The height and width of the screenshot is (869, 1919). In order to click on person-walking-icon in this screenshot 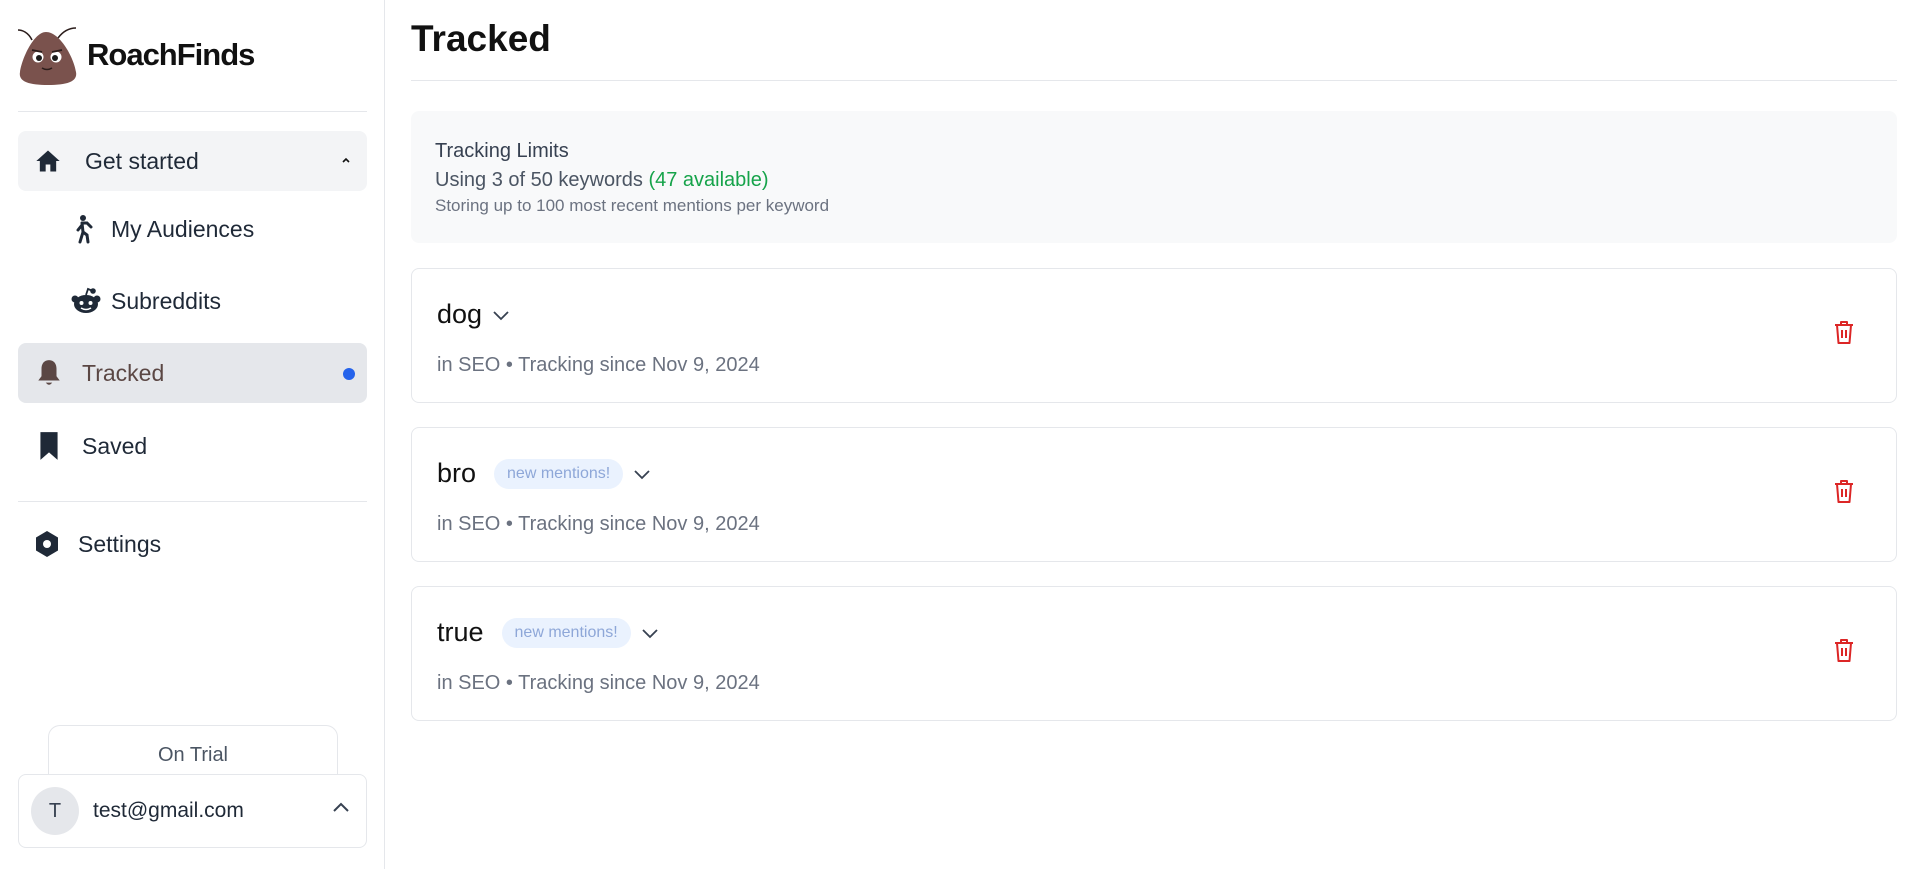, I will do `click(86, 229)`.